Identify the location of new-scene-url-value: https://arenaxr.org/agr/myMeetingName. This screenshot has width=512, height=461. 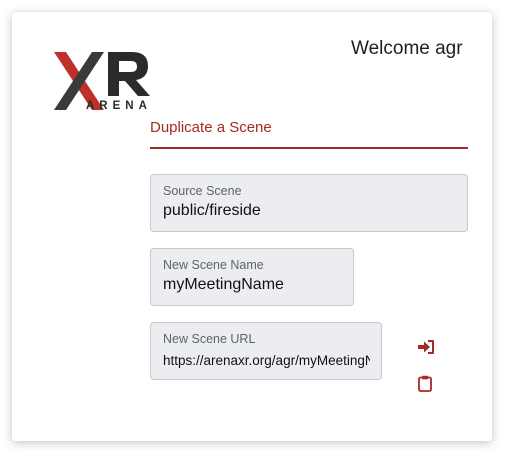
(266, 360).